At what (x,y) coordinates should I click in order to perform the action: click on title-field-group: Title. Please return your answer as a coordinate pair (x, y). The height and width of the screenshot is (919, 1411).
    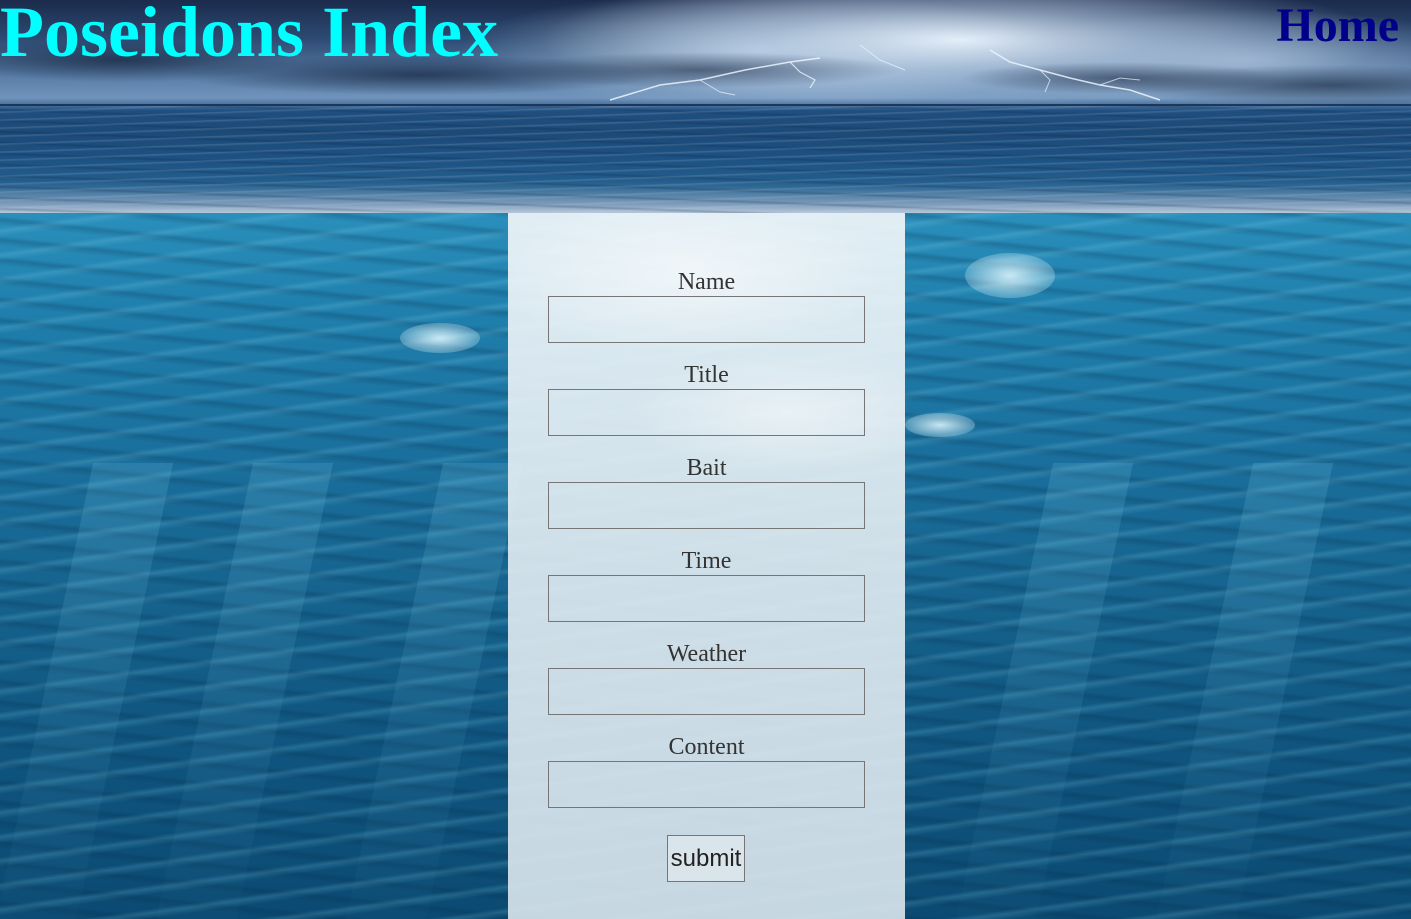
    Looking at the image, I should click on (706, 399).